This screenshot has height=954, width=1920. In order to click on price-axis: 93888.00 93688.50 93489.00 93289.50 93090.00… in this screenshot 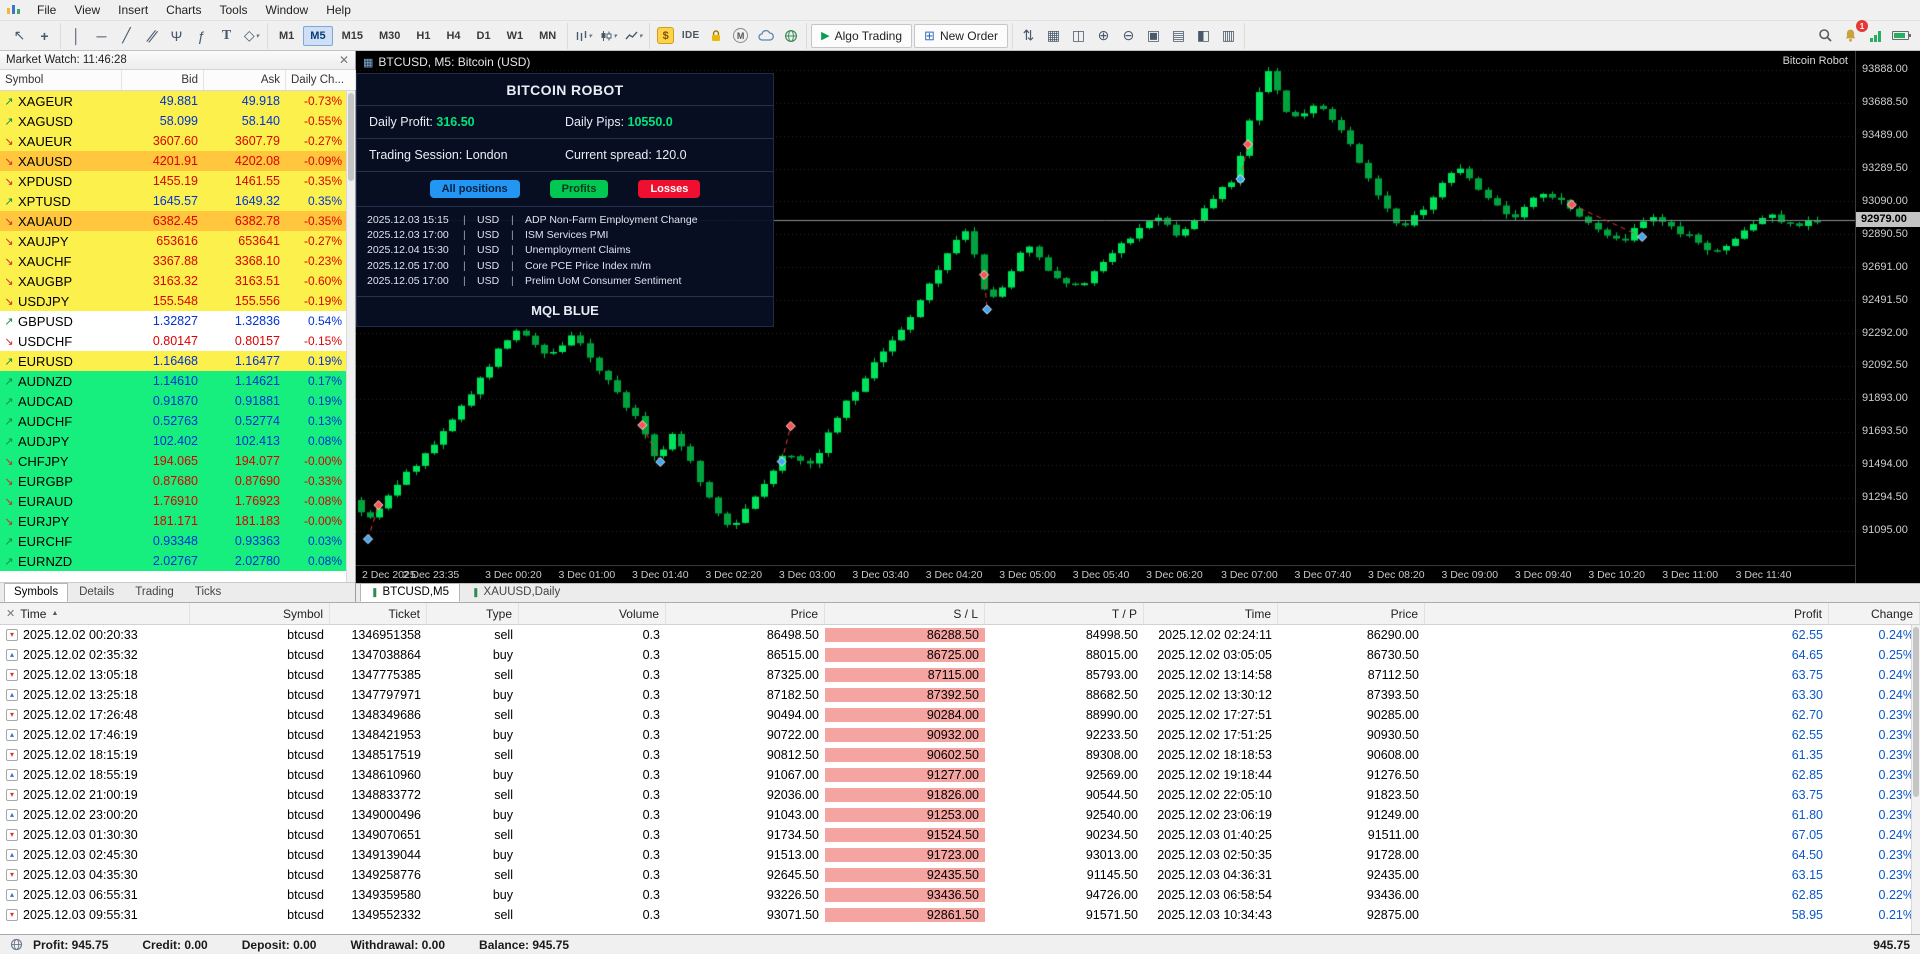, I will do `click(1887, 317)`.